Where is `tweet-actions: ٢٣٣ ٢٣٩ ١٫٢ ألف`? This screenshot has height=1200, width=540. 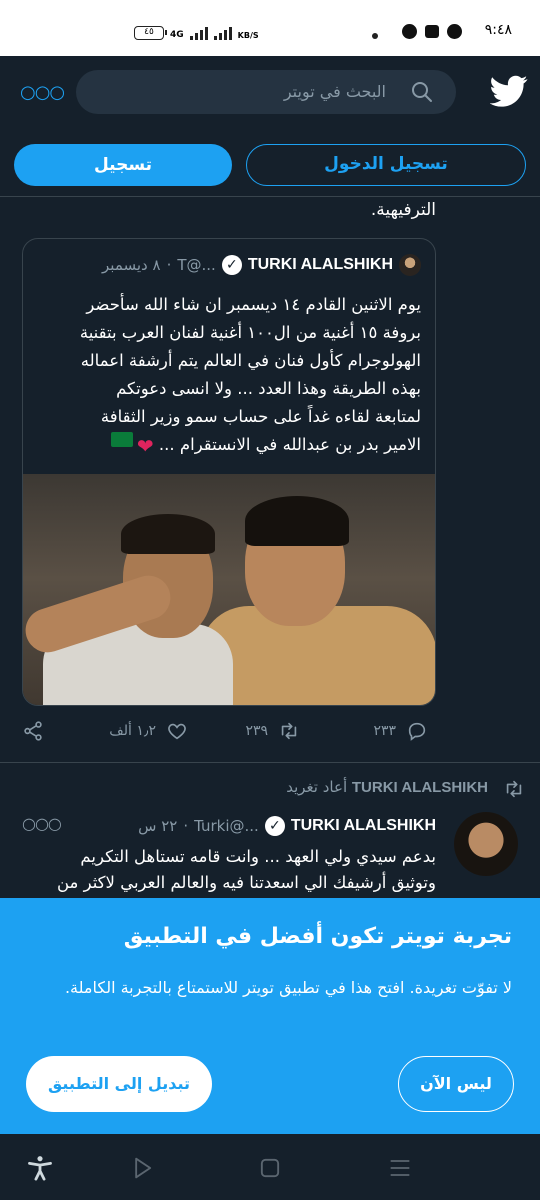 tweet-actions: ٢٣٣ ٢٣٩ ١٫٢ ألف is located at coordinates (270, 734).